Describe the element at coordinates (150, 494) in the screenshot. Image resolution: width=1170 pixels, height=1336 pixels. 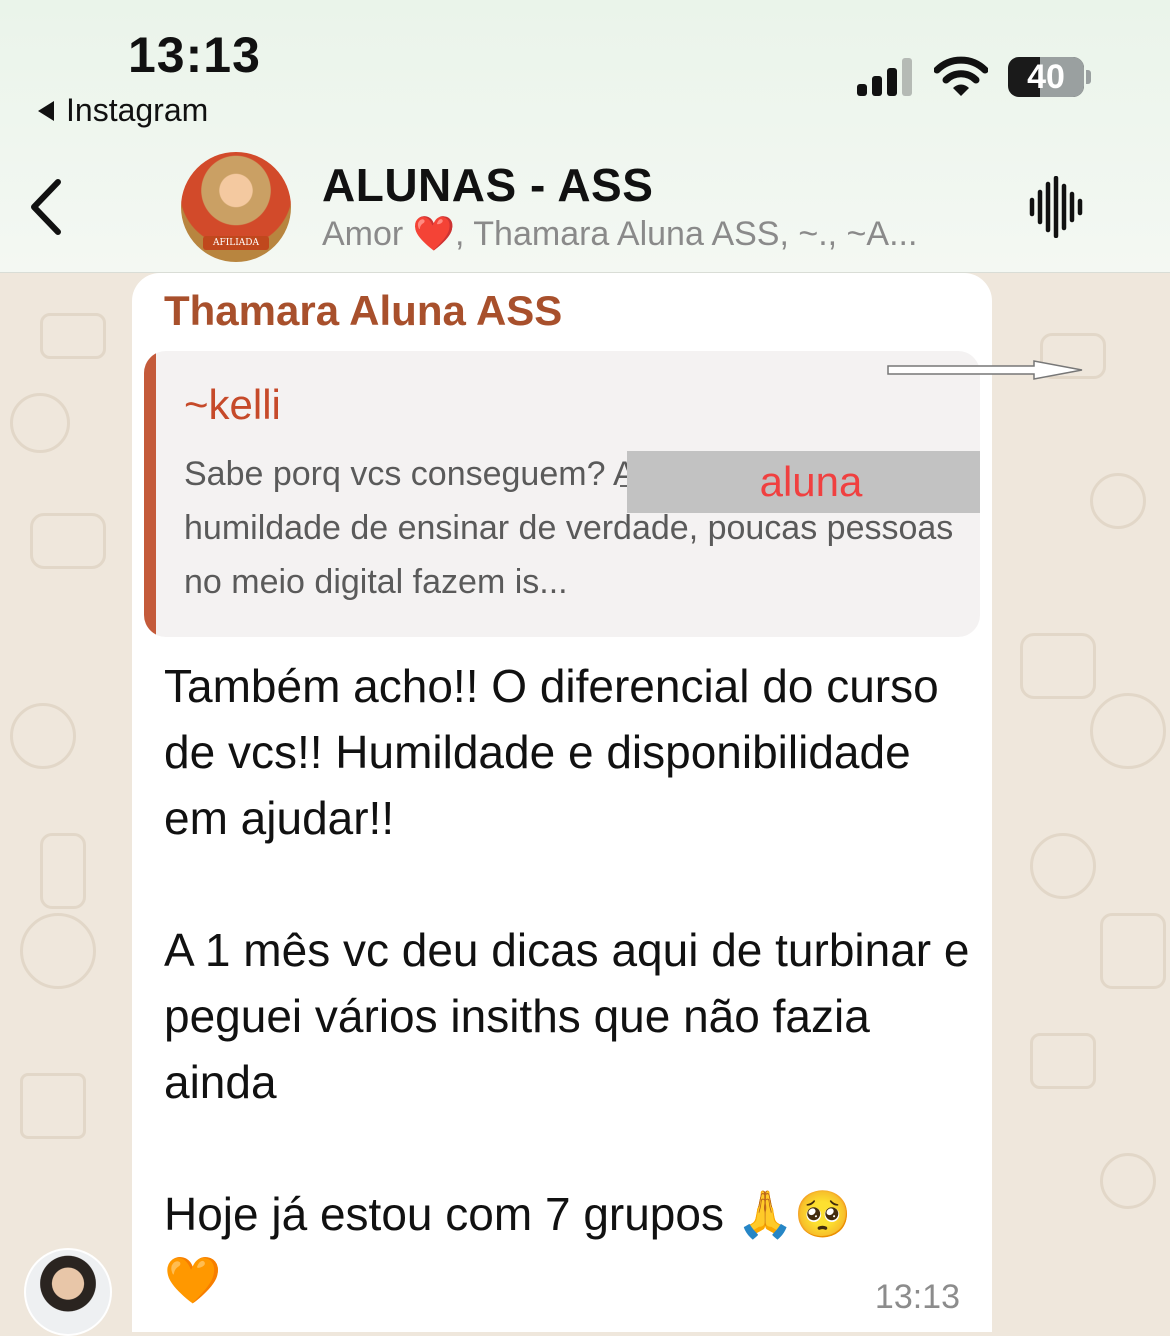
I see `quote-accent-bar` at that location.